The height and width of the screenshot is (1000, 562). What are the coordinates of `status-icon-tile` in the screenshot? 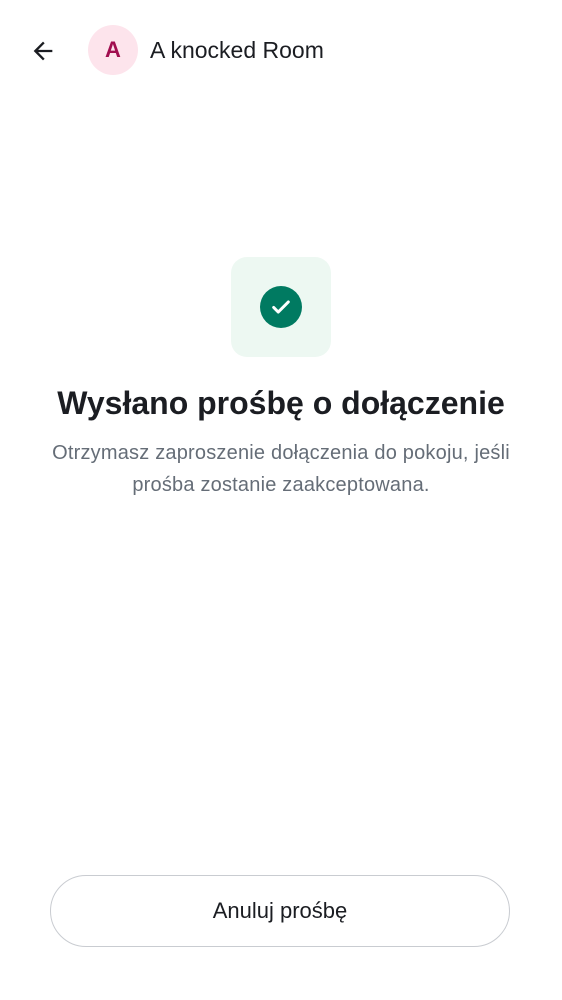 It's located at (281, 307).